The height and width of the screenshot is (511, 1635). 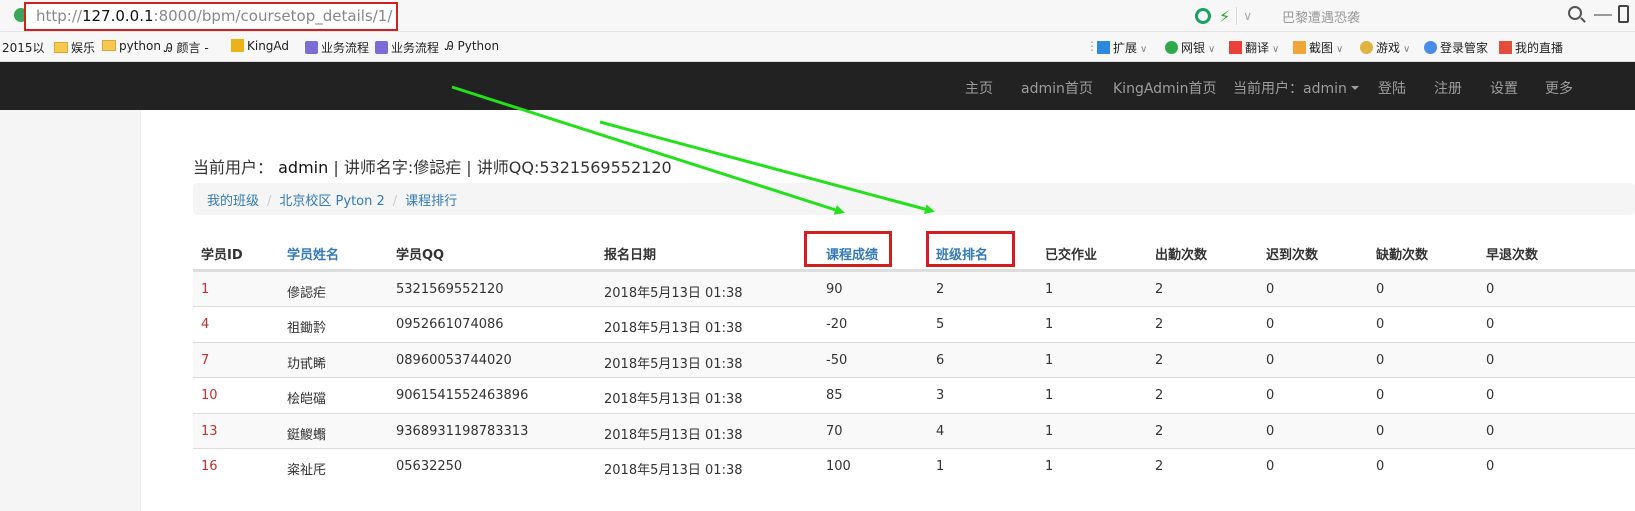 I want to click on bookmark-item: Ꭿ 颜言 -, so click(x=186, y=47).